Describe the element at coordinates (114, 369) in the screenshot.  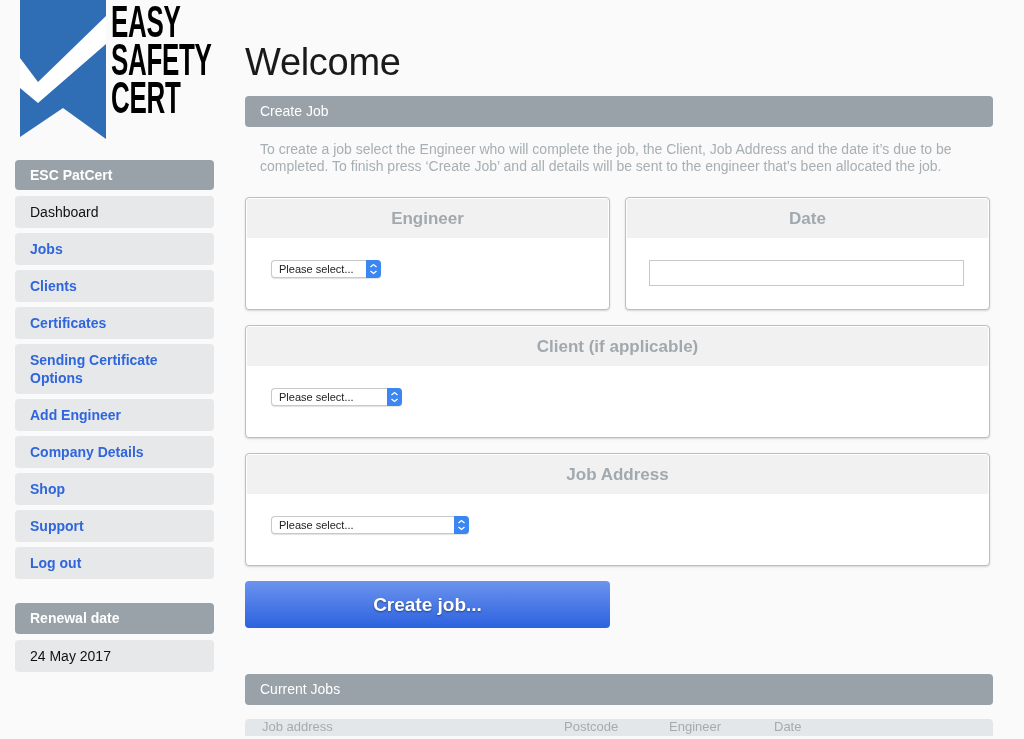
I see `sidebar-item: Sending Certificate Options` at that location.